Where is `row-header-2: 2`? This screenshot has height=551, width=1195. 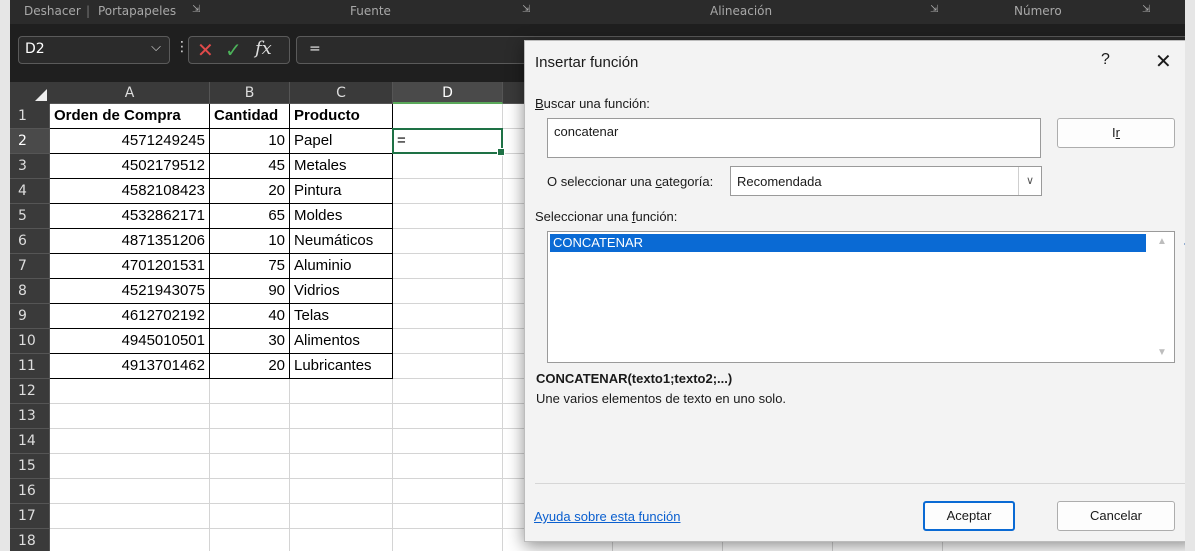 row-header-2: 2 is located at coordinates (30, 141).